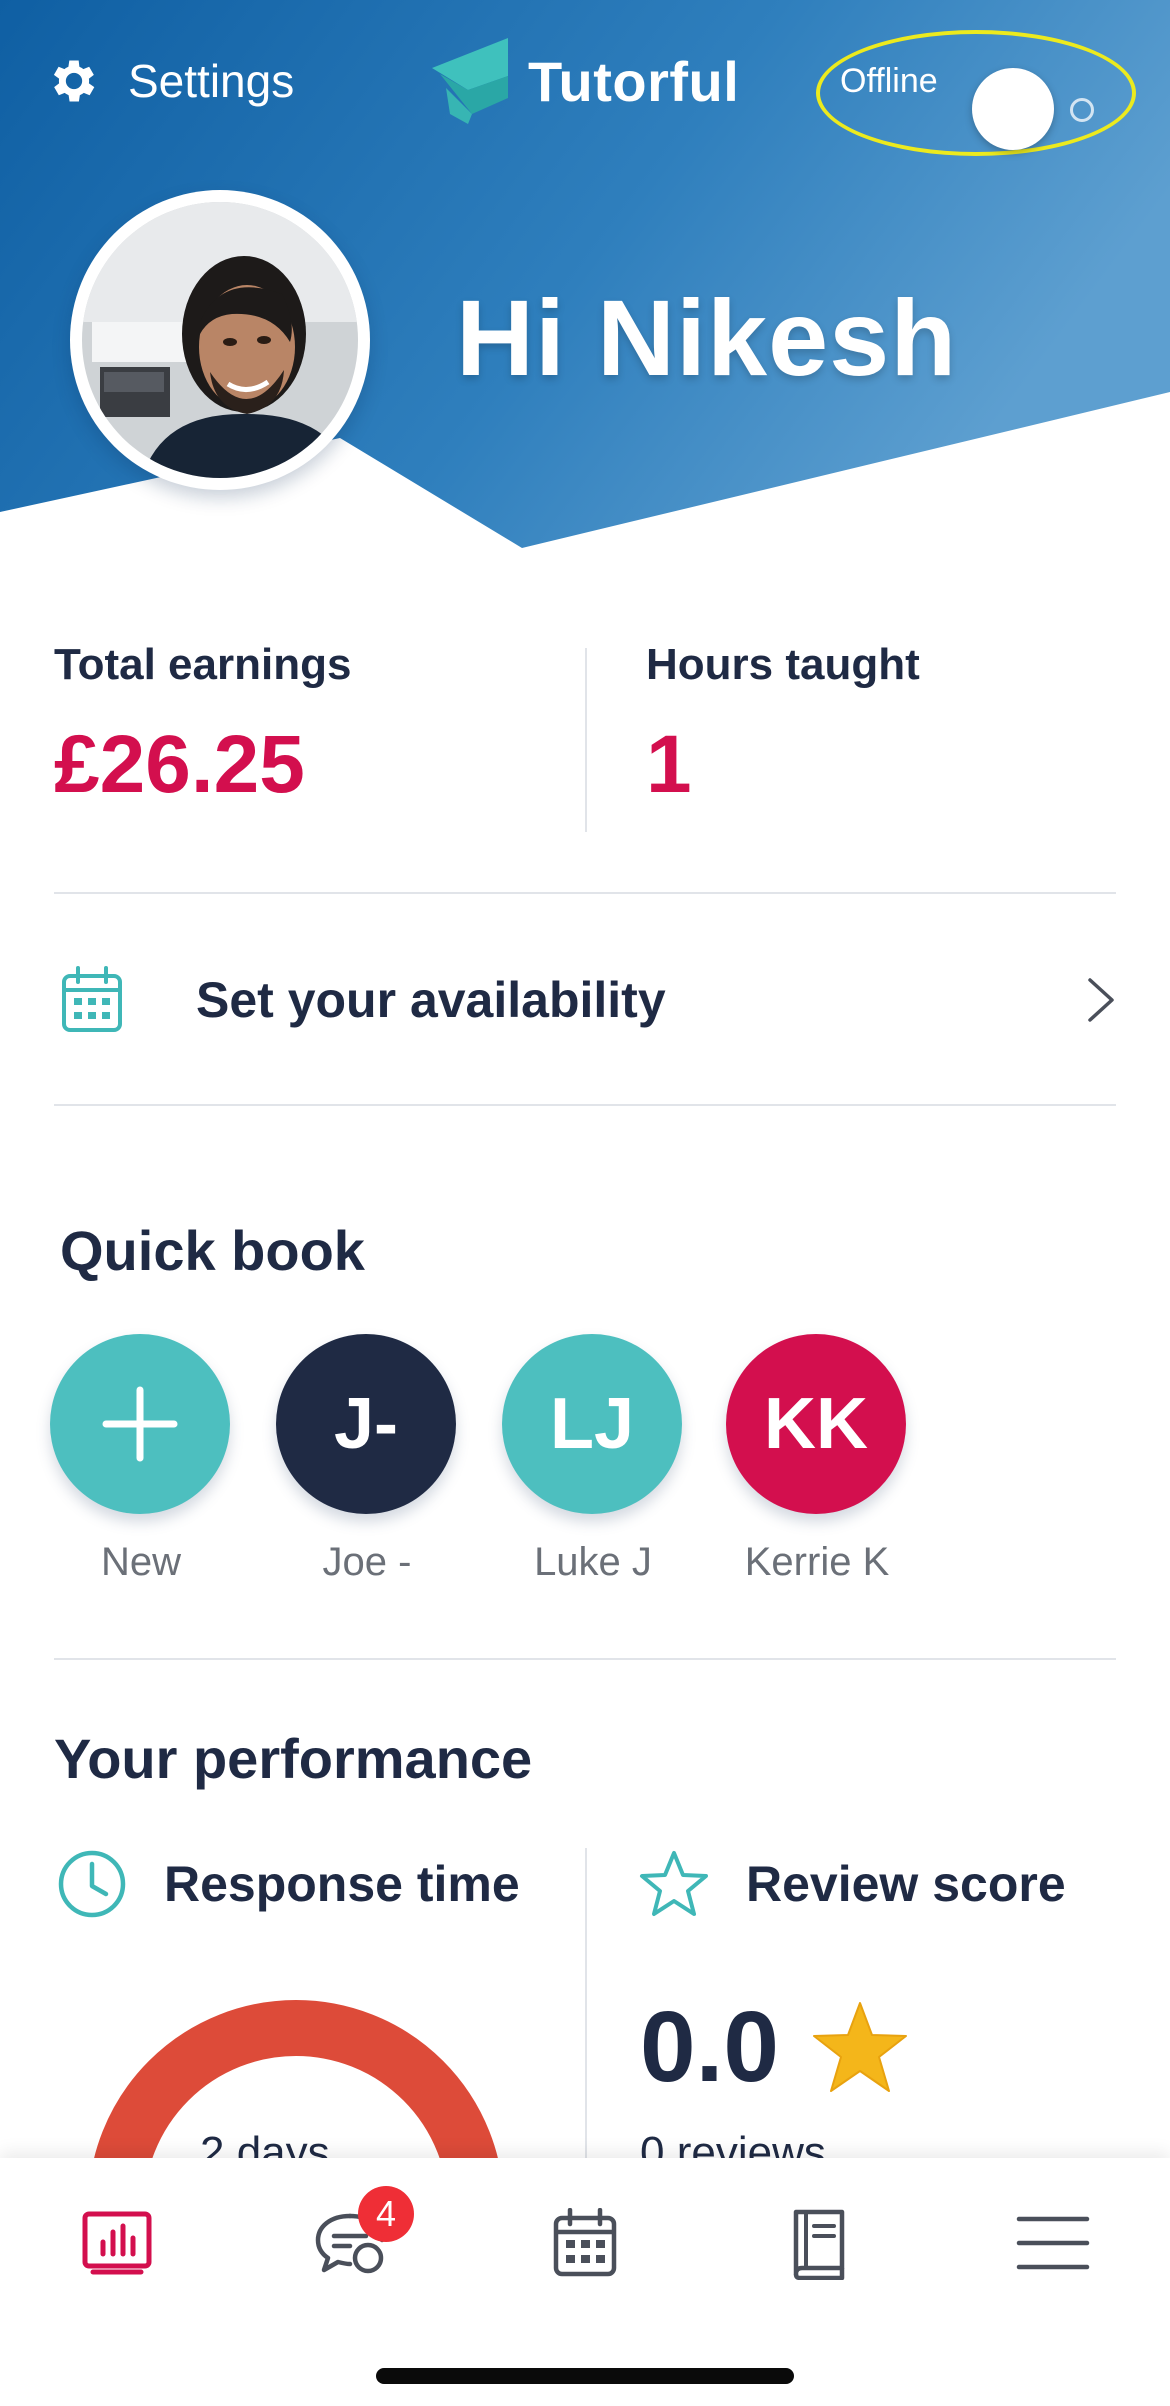  I want to click on quick-book-name: New, so click(141, 1562).